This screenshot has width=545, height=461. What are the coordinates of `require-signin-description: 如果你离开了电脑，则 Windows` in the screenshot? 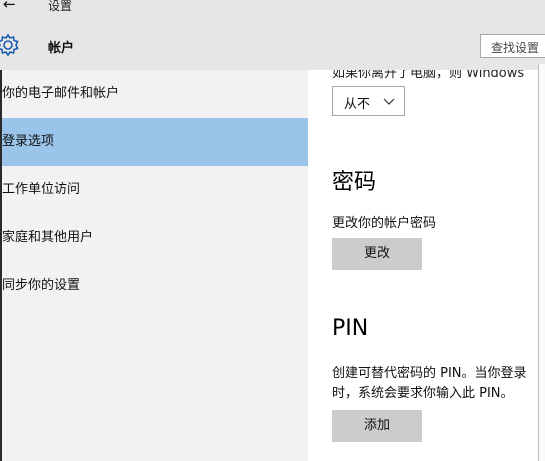 It's located at (428, 75).